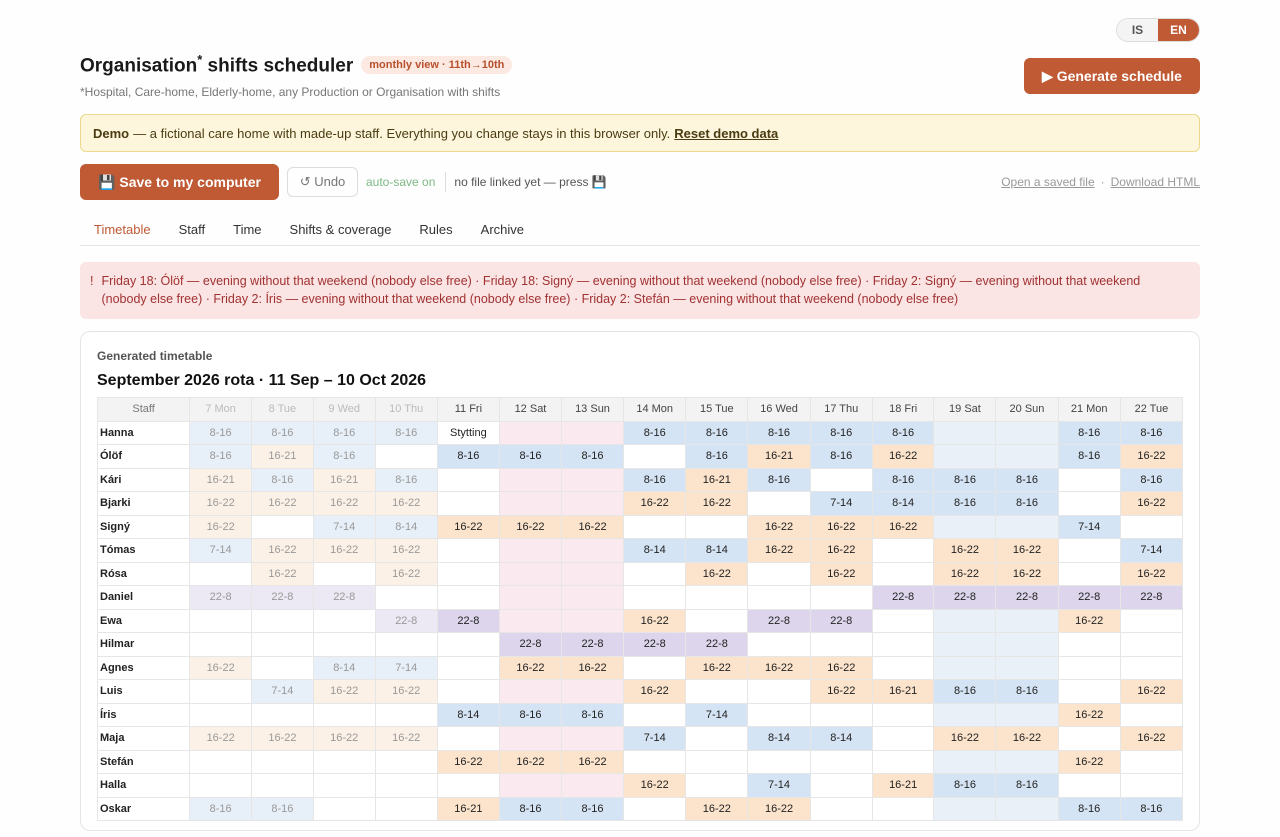 The height and width of the screenshot is (837, 1280). Describe the element at coordinates (179, 182) in the screenshot. I see `save-button: 💾 Save to my computer` at that location.